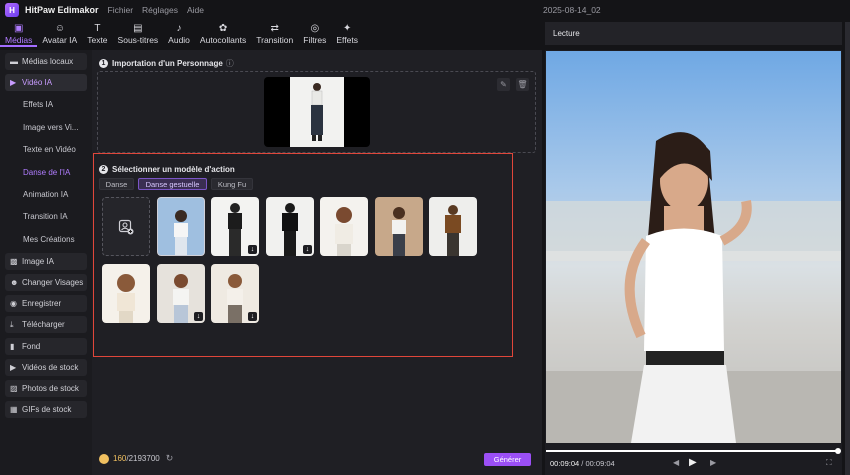 This screenshot has height=475, width=850. I want to click on tab-filtres: ◎ Filtres, so click(314, 33).